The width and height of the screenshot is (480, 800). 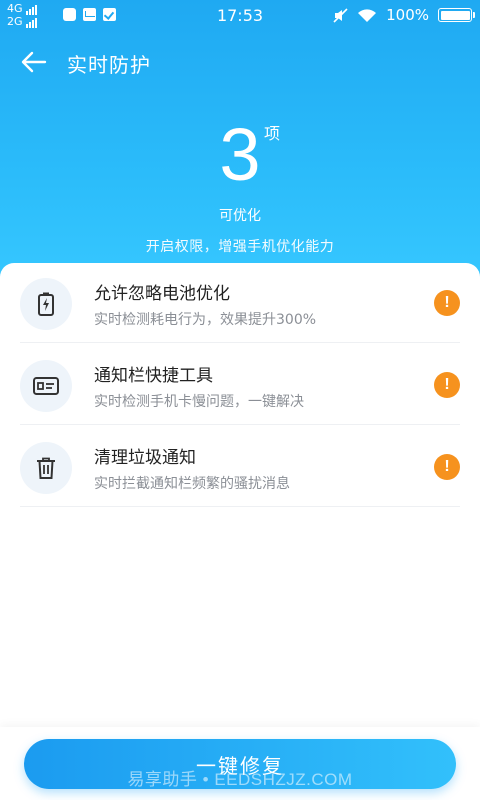 I want to click on back-button, so click(x=34, y=62).